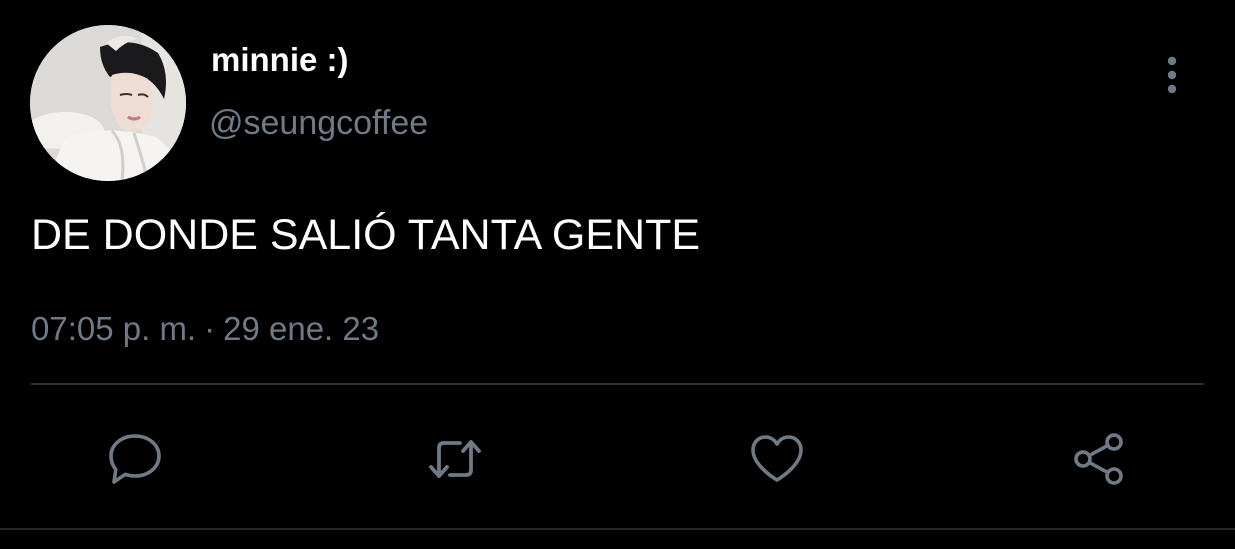 This screenshot has height=549, width=1235. What do you see at coordinates (617, 384) in the screenshot?
I see `divider` at bounding box center [617, 384].